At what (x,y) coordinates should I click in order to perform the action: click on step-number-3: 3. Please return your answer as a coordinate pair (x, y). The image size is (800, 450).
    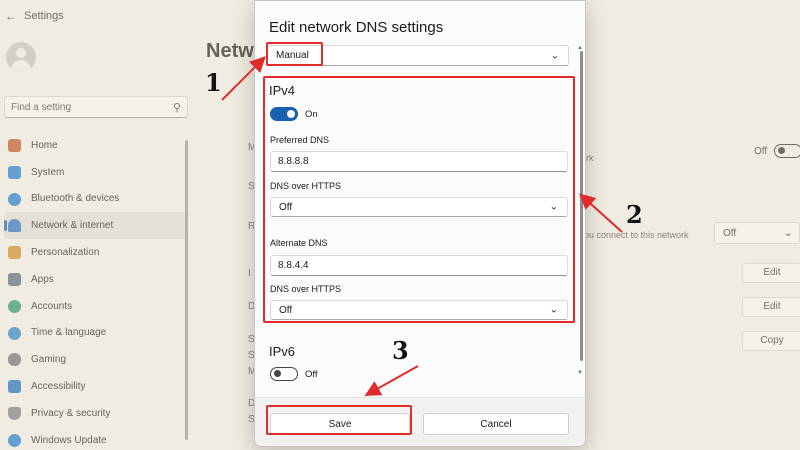
    Looking at the image, I should click on (400, 350).